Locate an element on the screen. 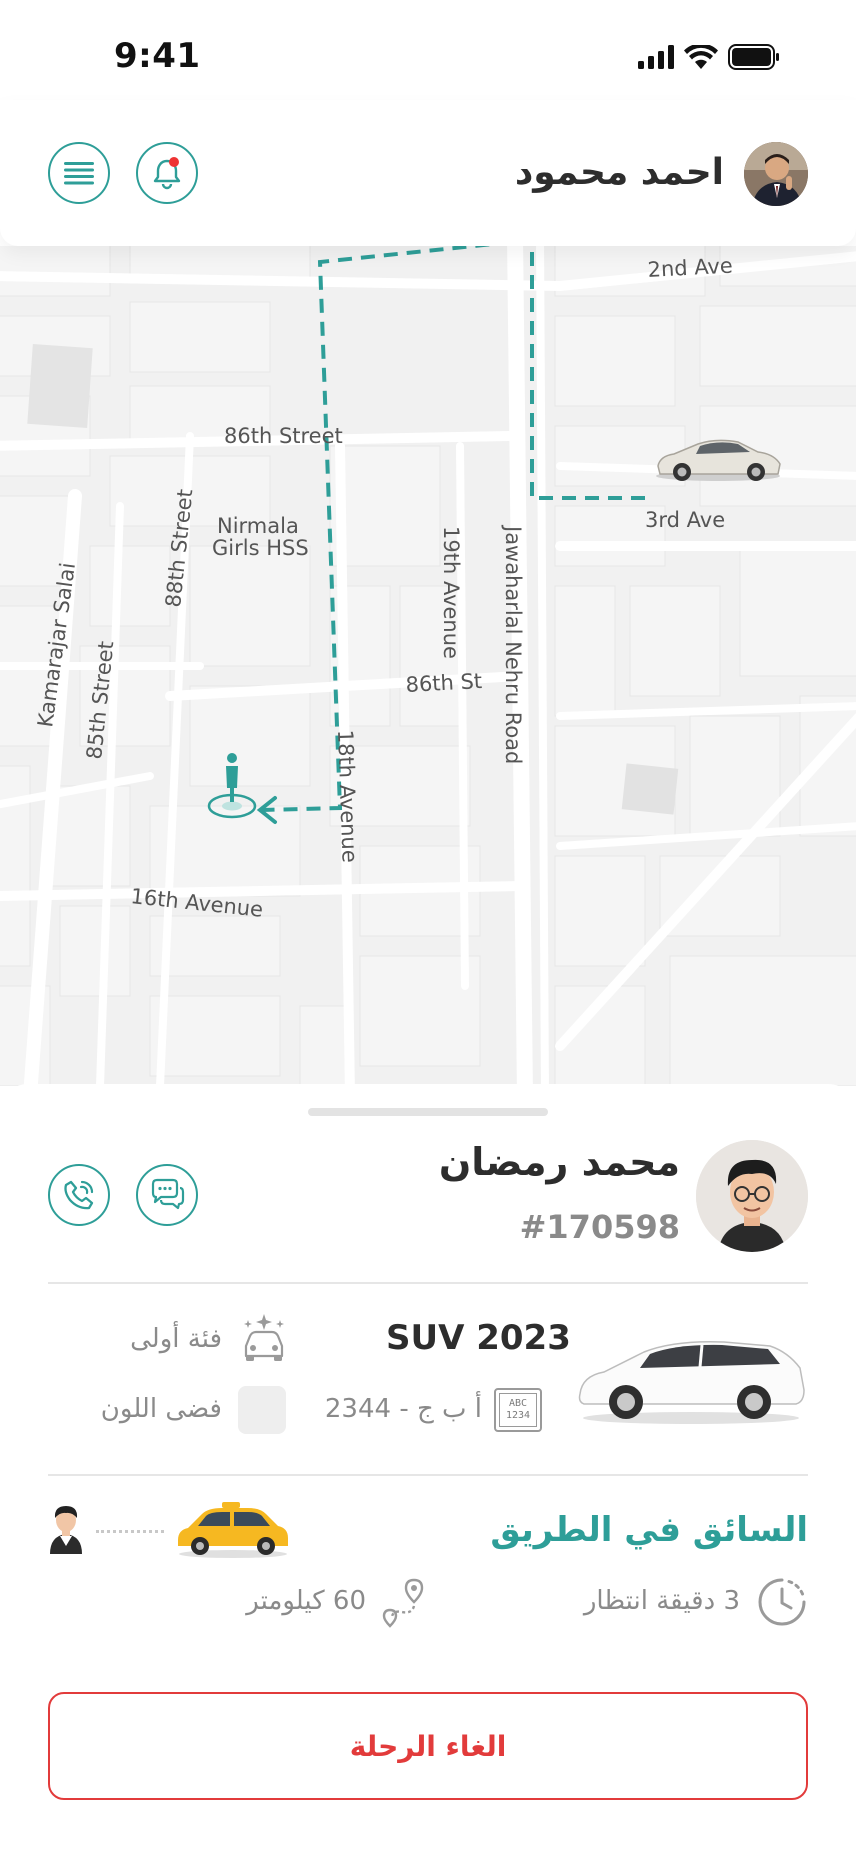  suv-car-icon is located at coordinates (691, 1382).